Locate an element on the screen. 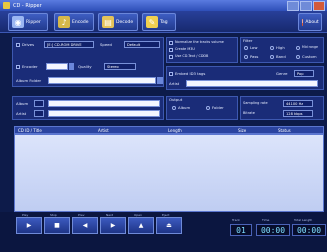  about-button: i About is located at coordinates (310, 22).